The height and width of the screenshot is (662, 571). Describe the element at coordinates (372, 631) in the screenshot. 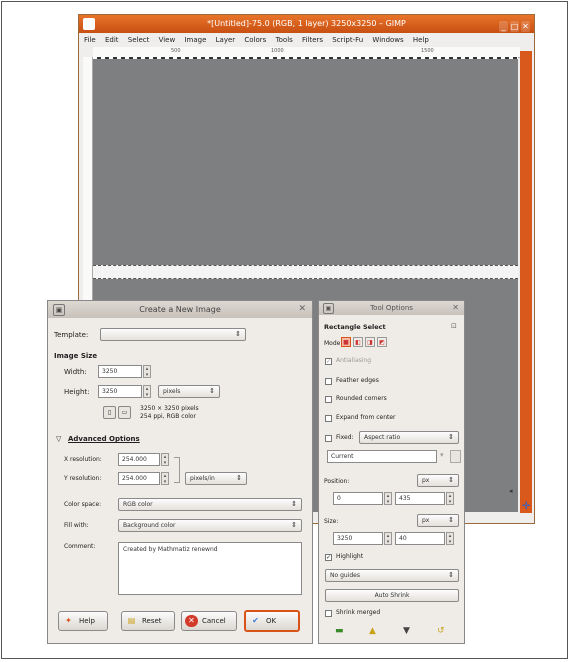

I see `restore-options-icon: ▲` at that location.